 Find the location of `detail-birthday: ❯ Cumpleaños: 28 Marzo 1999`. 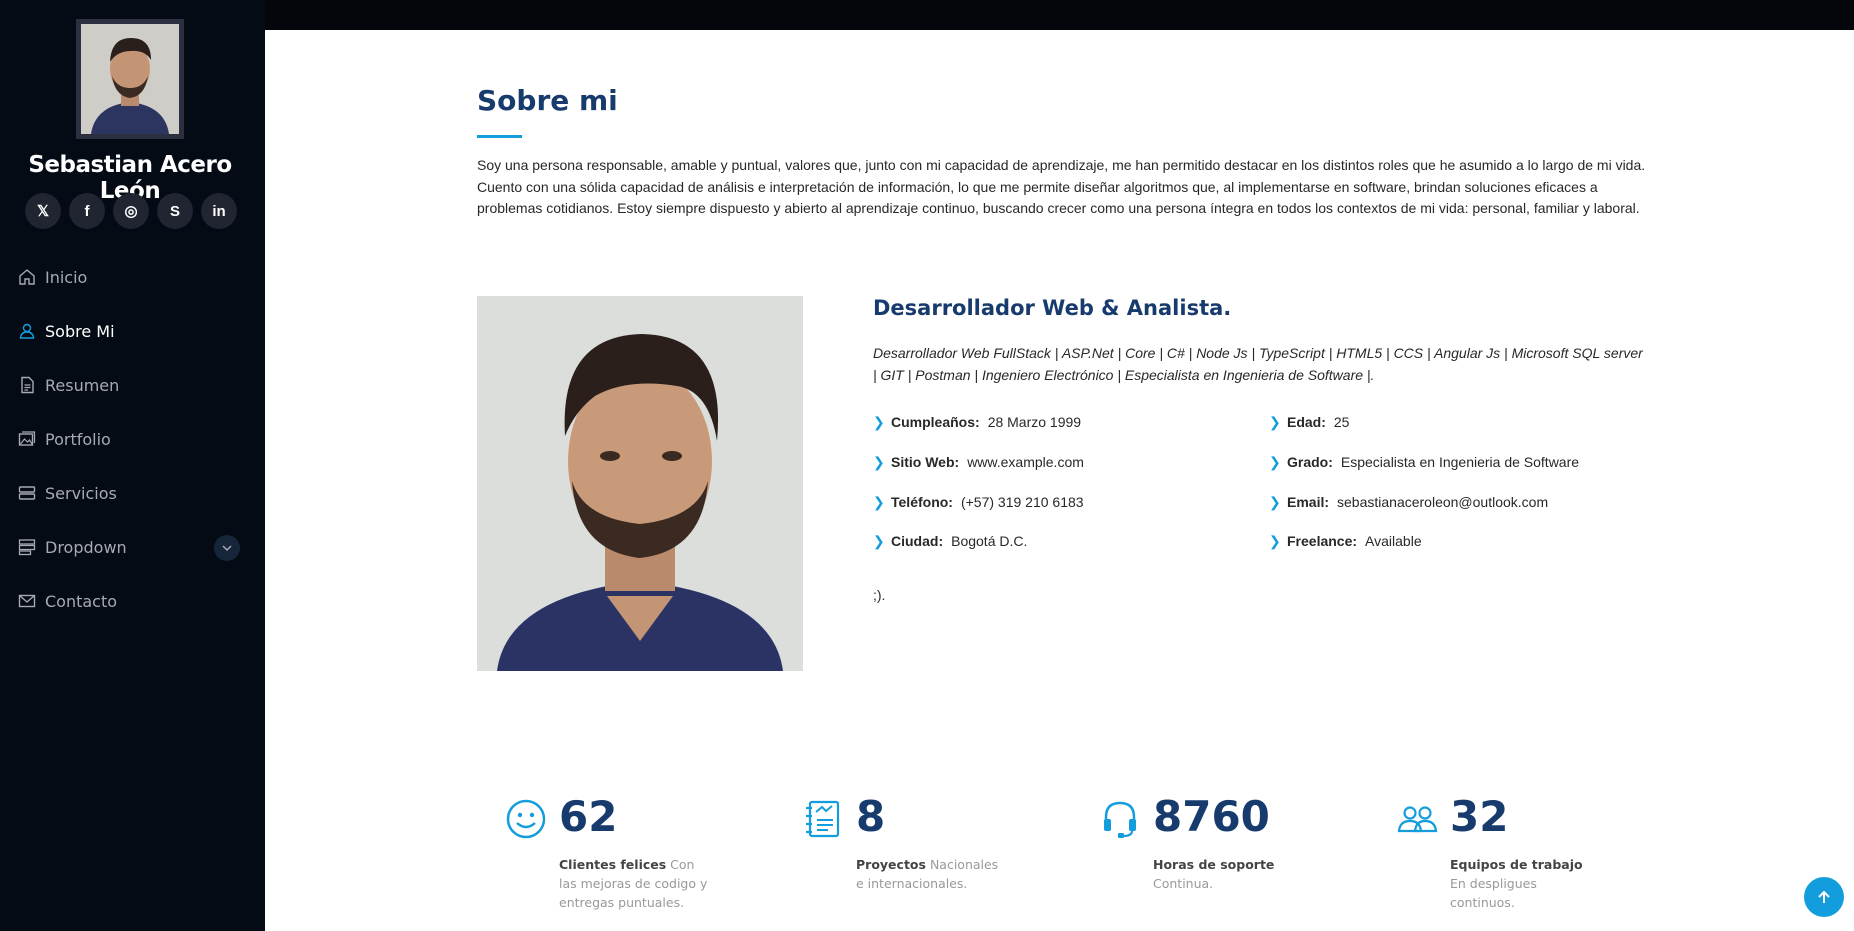

detail-birthday: ❯ Cumpleaños: 28 Marzo 1999 is located at coordinates (977, 422).